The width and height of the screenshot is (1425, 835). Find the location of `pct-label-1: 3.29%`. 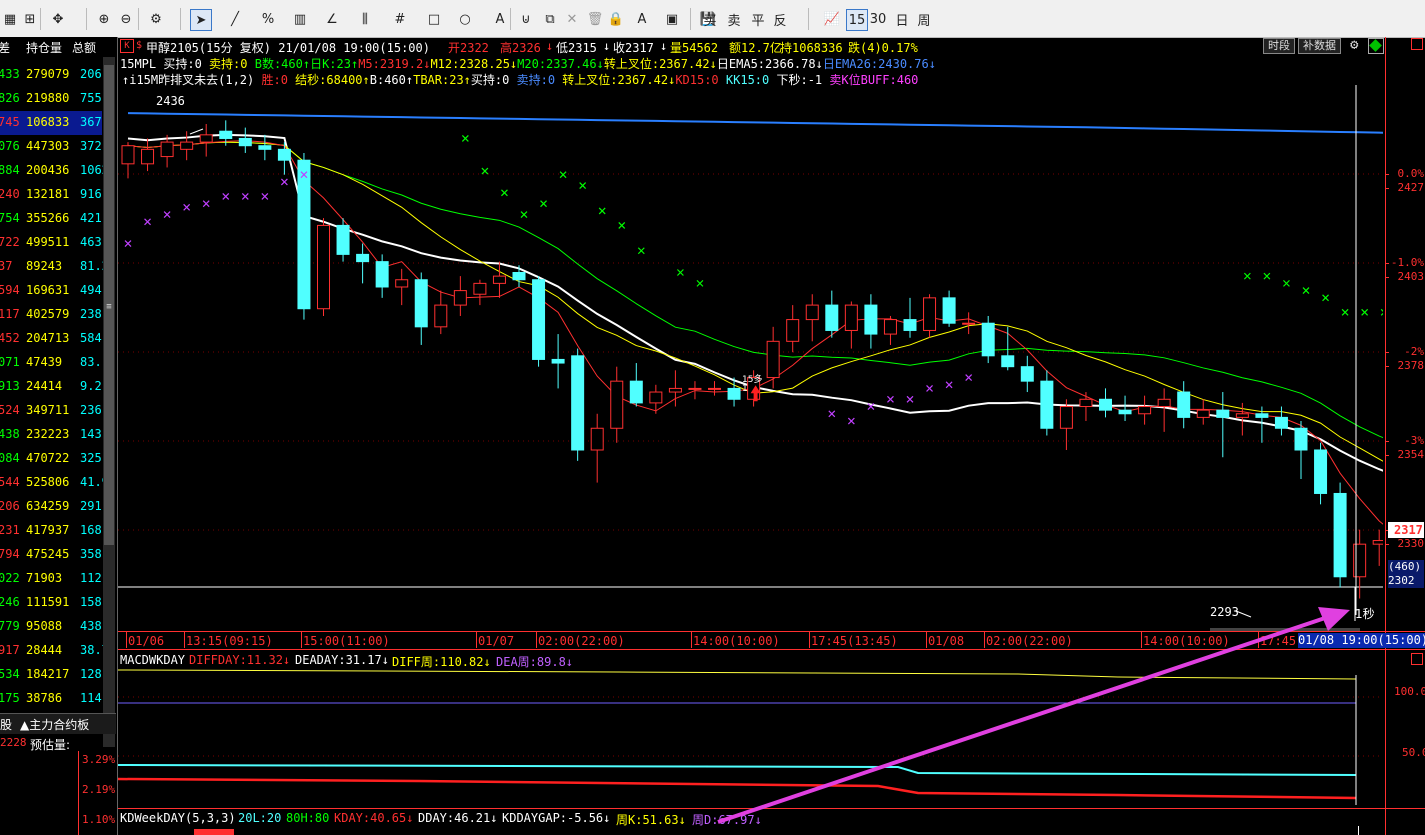

pct-label-1: 3.29% is located at coordinates (99, 759).